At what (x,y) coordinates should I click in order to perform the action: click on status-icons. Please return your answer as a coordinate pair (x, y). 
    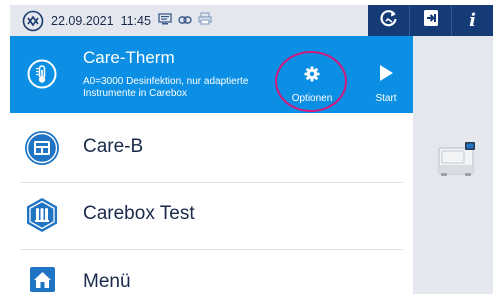
    Looking at the image, I should click on (185, 20).